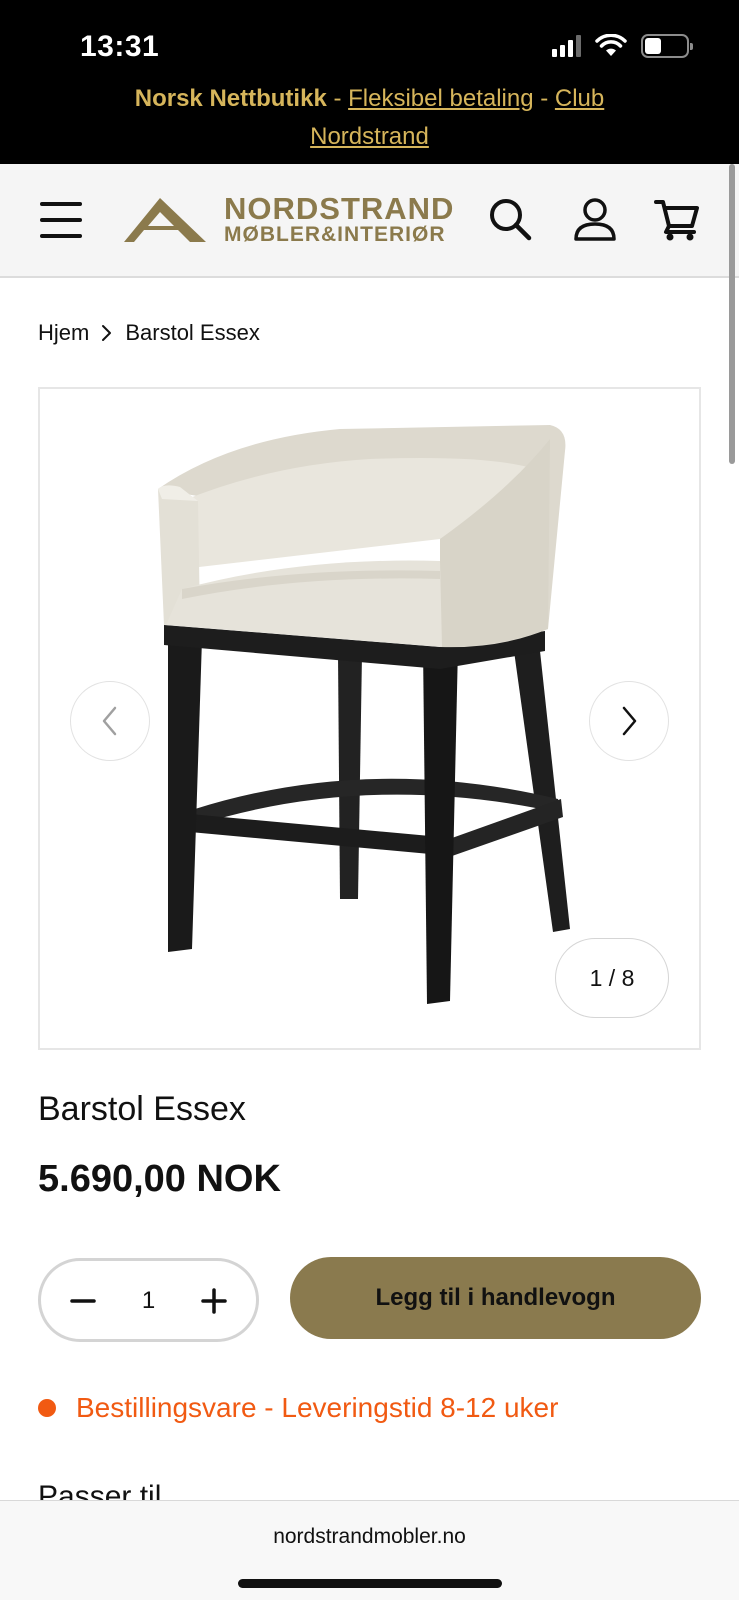 This screenshot has height=1600, width=739. I want to click on next-image-button, so click(629, 721).